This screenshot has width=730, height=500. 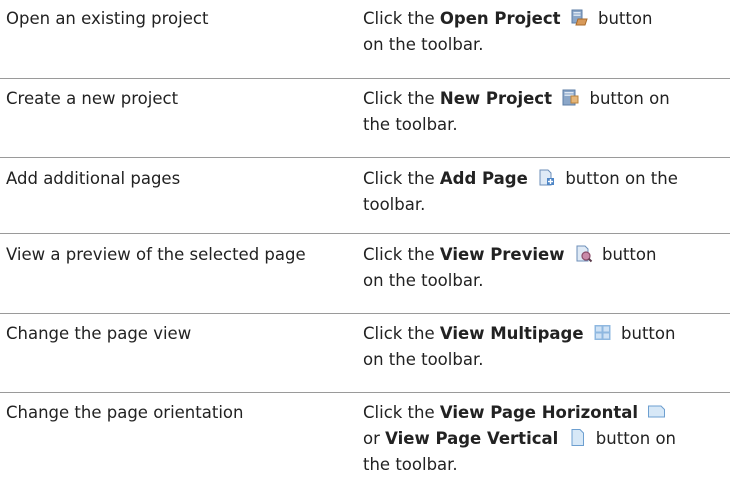 I want to click on button-name: View Page Horizontal, so click(x=539, y=412).